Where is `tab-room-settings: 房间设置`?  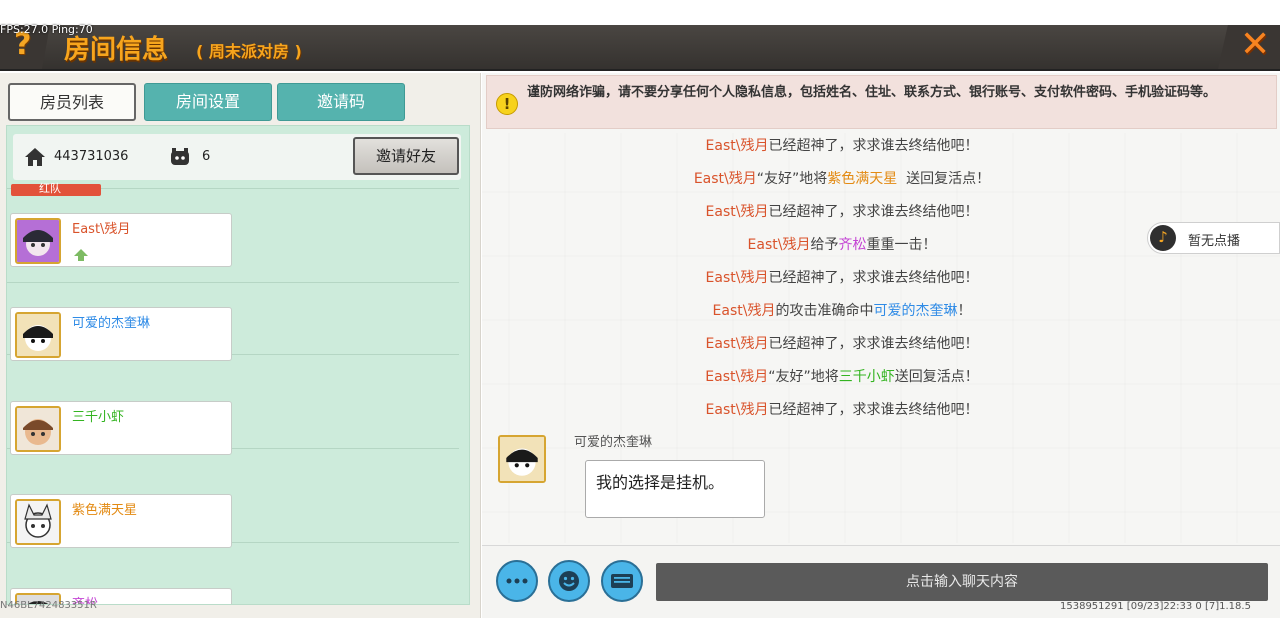 tab-room-settings: 房间设置 is located at coordinates (208, 102).